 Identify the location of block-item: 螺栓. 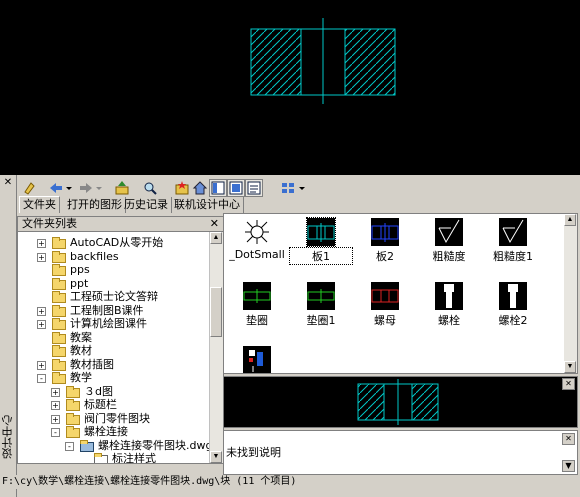
(449, 306).